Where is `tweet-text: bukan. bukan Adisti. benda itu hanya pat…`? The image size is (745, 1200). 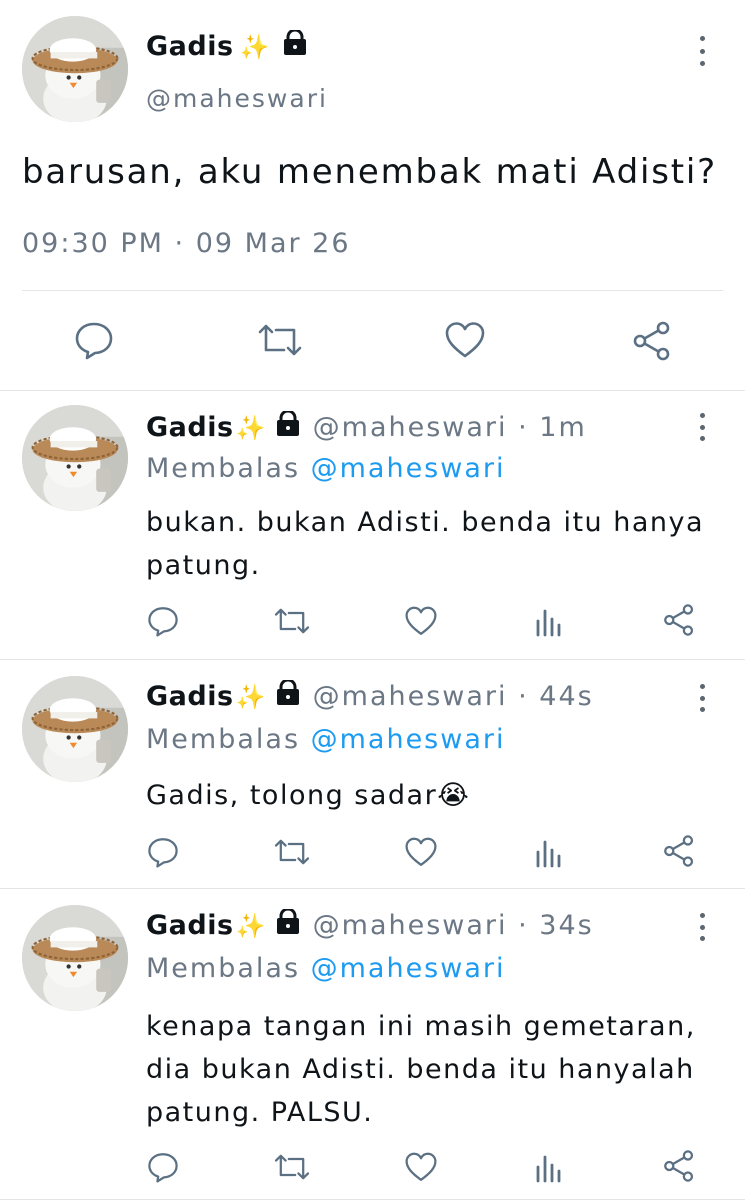
tweet-text: bukan. bukan Adisti. benda itu hanya pat… is located at coordinates (425, 544).